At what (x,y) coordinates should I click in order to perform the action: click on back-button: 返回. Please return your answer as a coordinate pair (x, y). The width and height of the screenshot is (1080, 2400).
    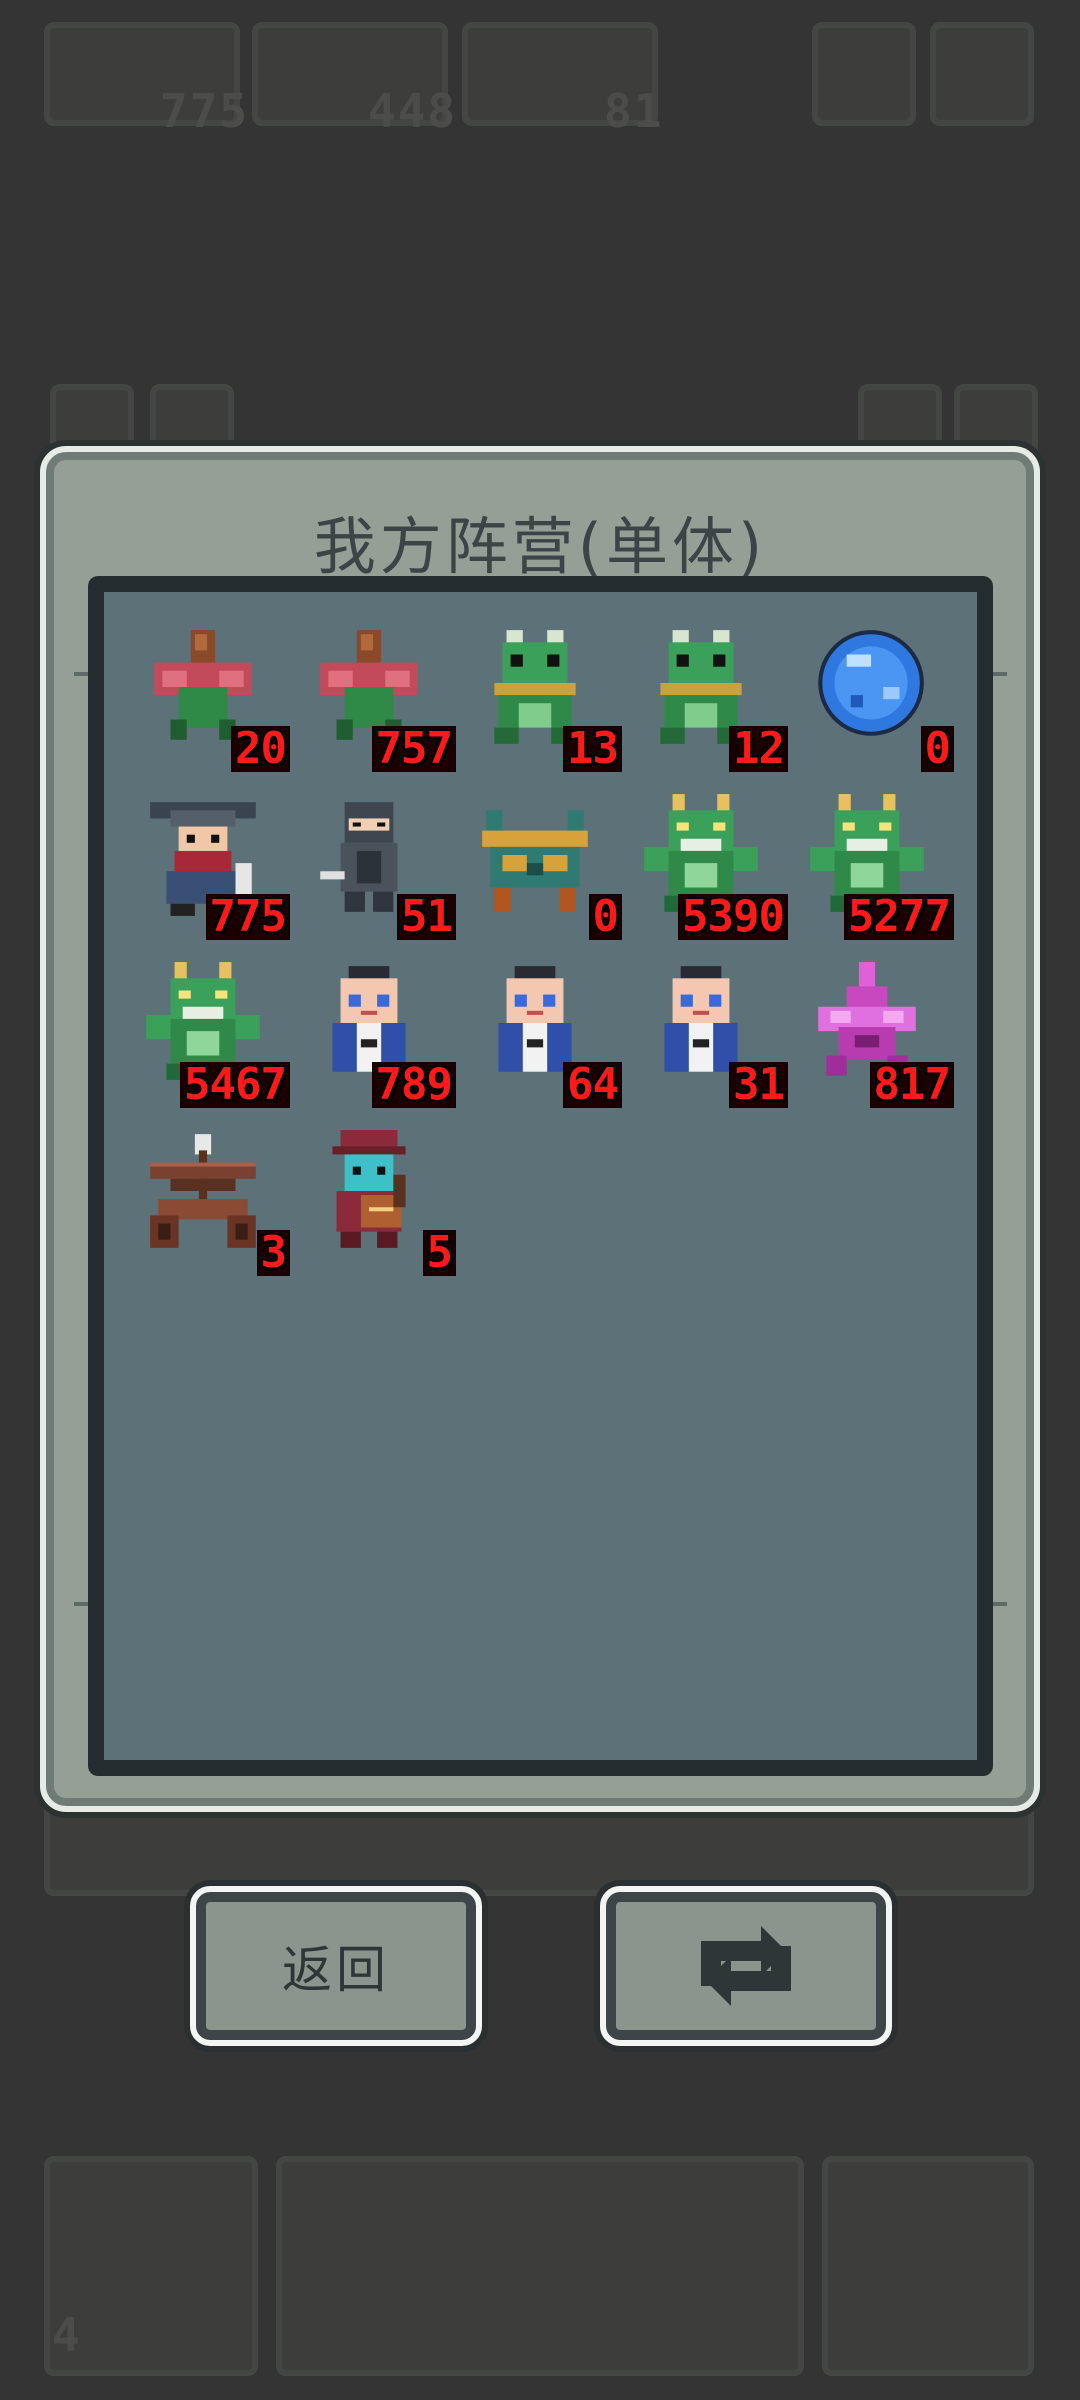
    Looking at the image, I should click on (336, 1966).